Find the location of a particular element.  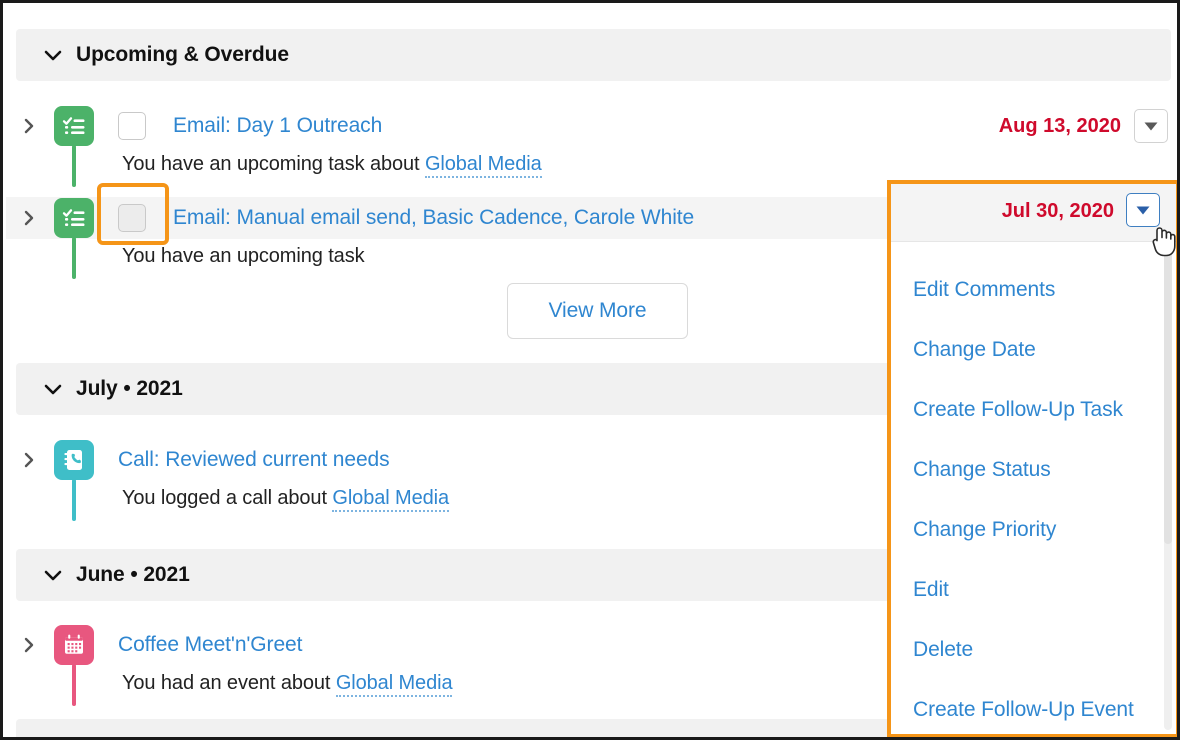

dropdown-scrollbar is located at coordinates (1168, 487).